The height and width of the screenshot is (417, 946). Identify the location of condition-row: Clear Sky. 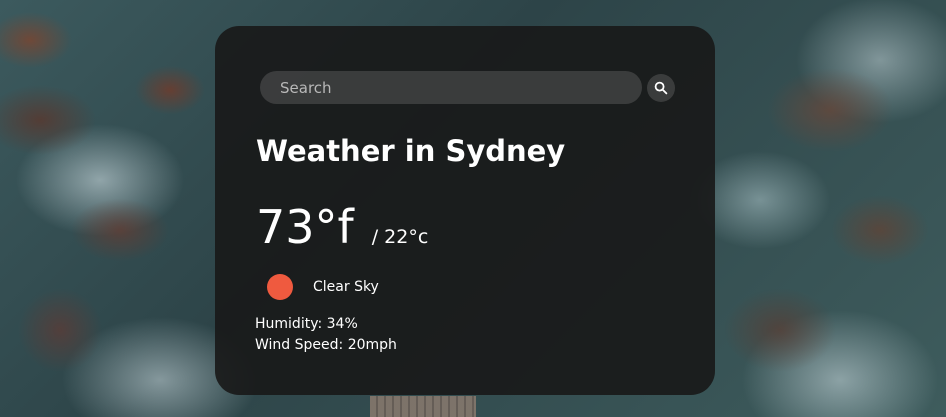
(323, 287).